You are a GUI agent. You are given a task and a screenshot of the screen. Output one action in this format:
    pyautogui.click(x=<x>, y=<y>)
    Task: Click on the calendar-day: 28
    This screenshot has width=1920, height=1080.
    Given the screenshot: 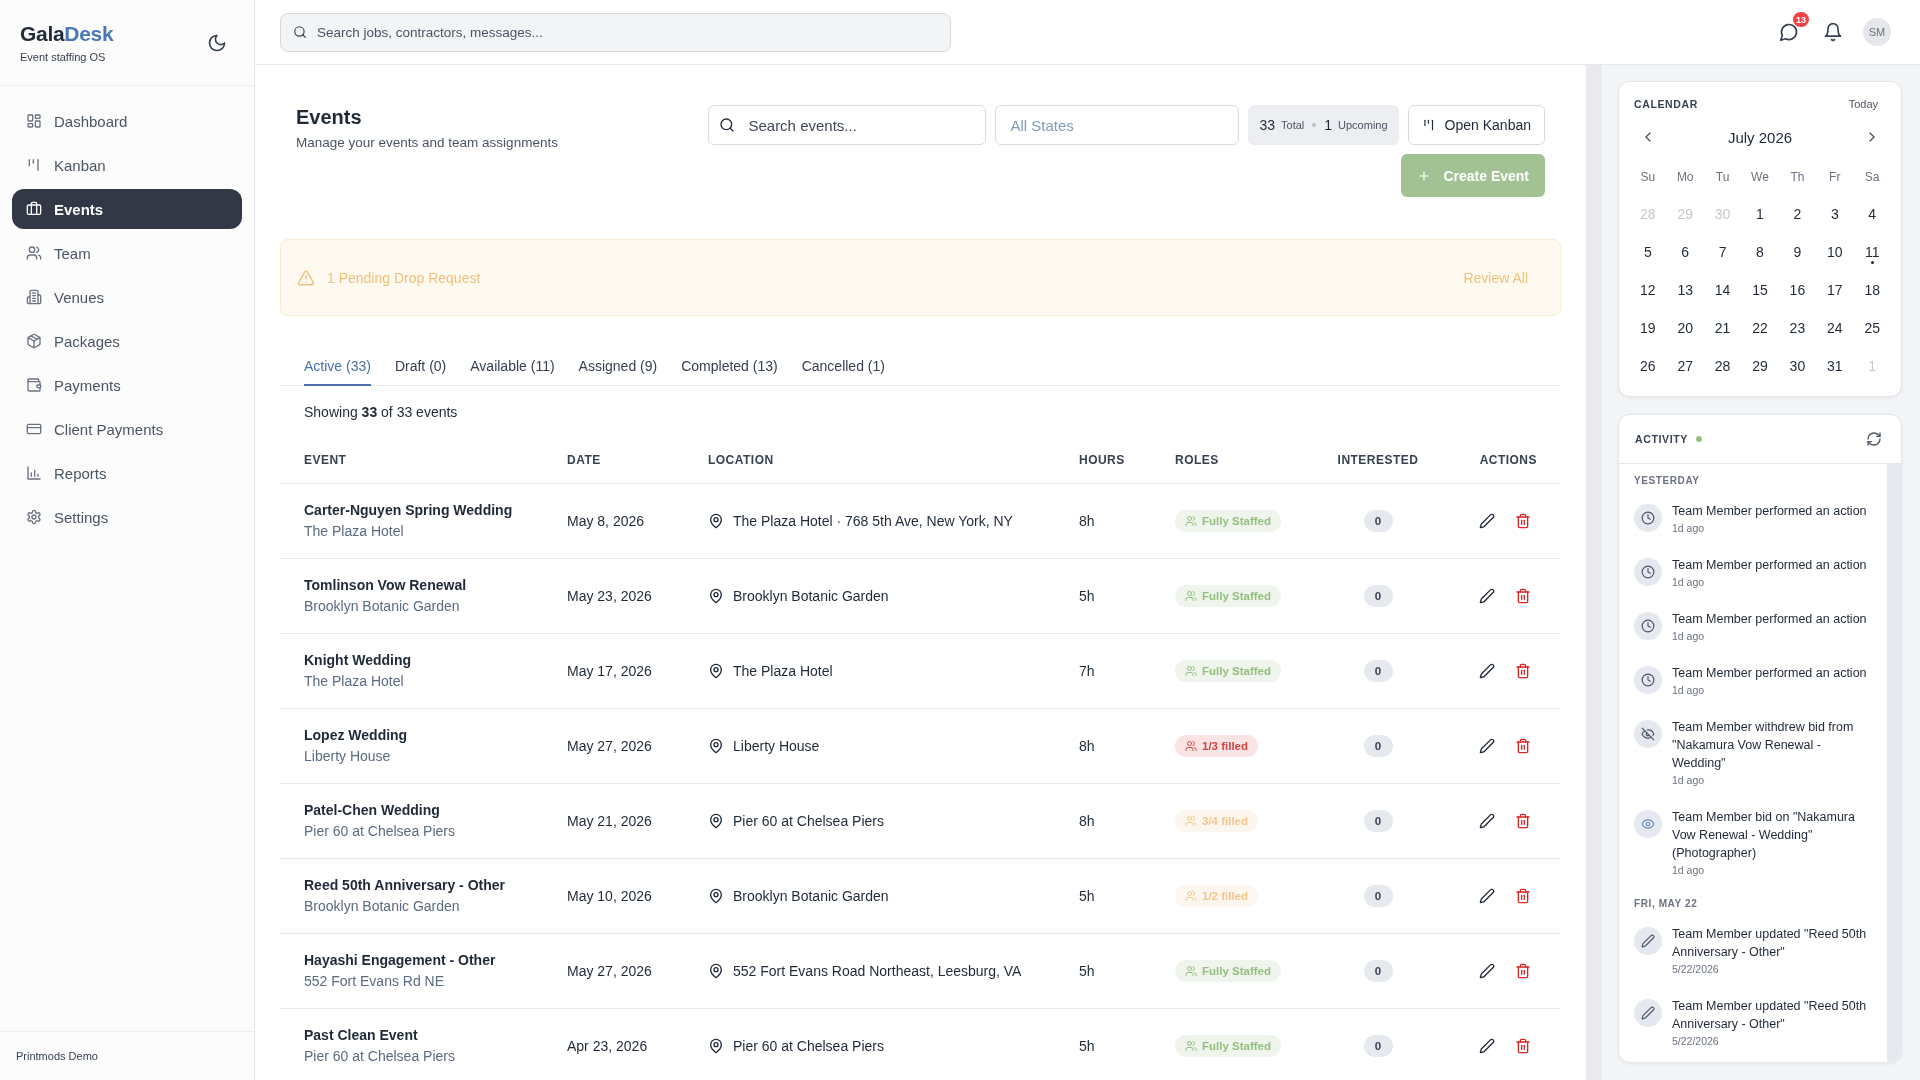 What is the action you would take?
    pyautogui.click(x=1722, y=366)
    